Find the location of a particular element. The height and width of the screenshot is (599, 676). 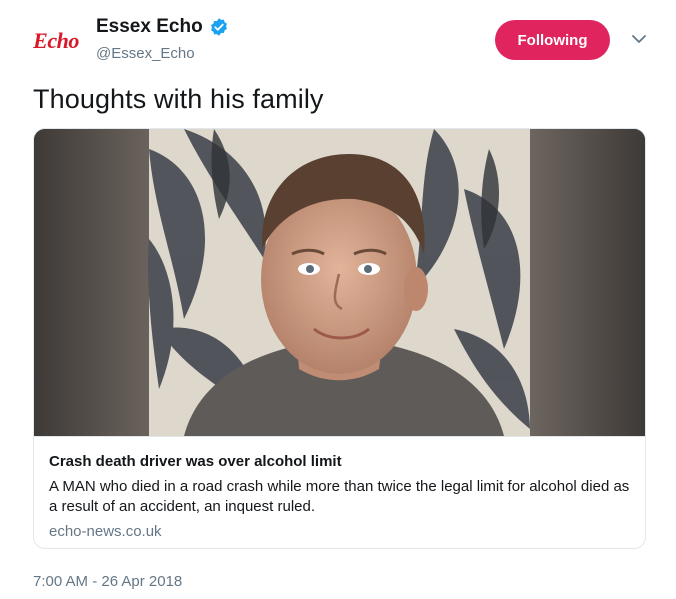

user-handle: @Essex_Echo is located at coordinates (145, 53).